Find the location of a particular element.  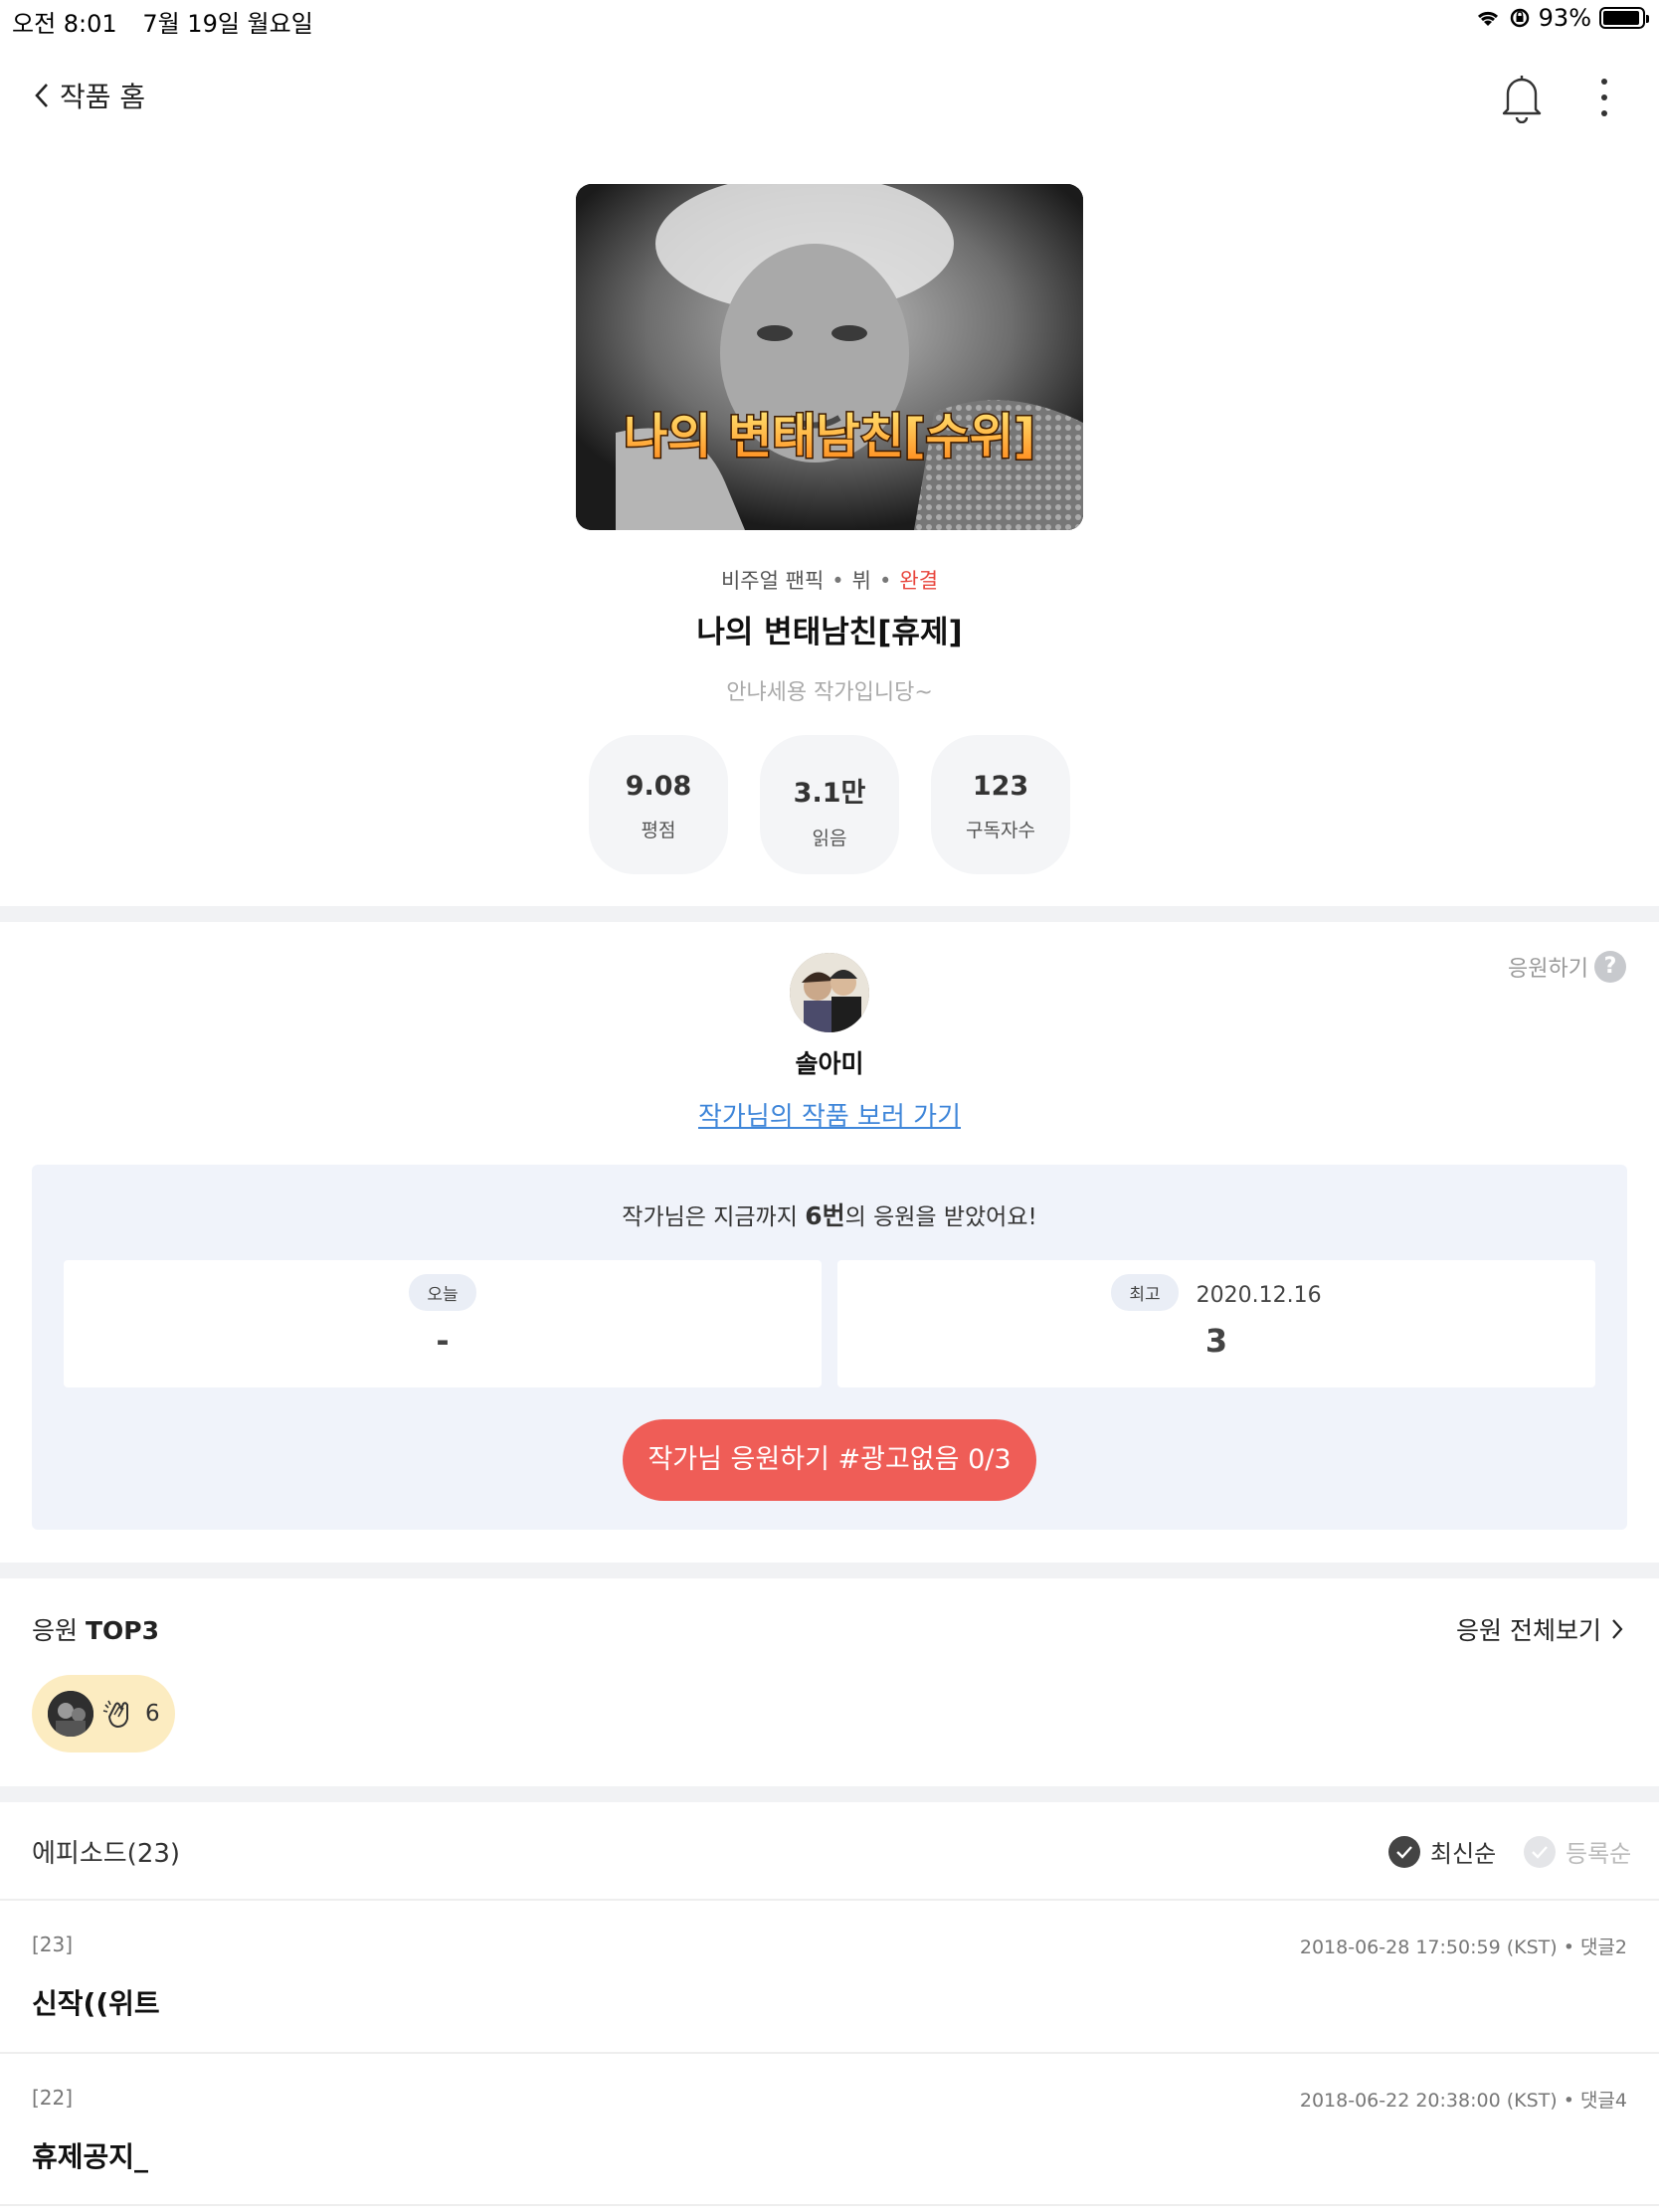

tag-label: 뷔 is located at coordinates (861, 581).